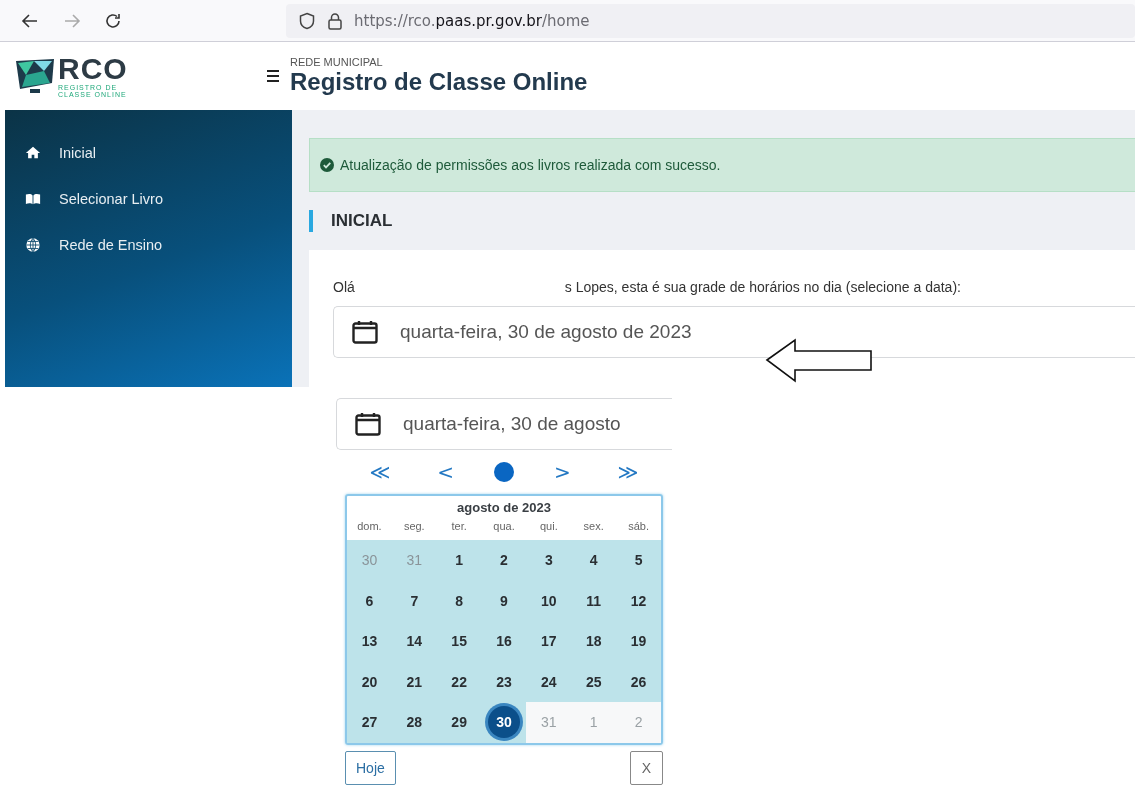 The width and height of the screenshot is (1135, 805). Describe the element at coordinates (819, 361) in the screenshot. I see `left-arrow-annotation-icon` at that location.